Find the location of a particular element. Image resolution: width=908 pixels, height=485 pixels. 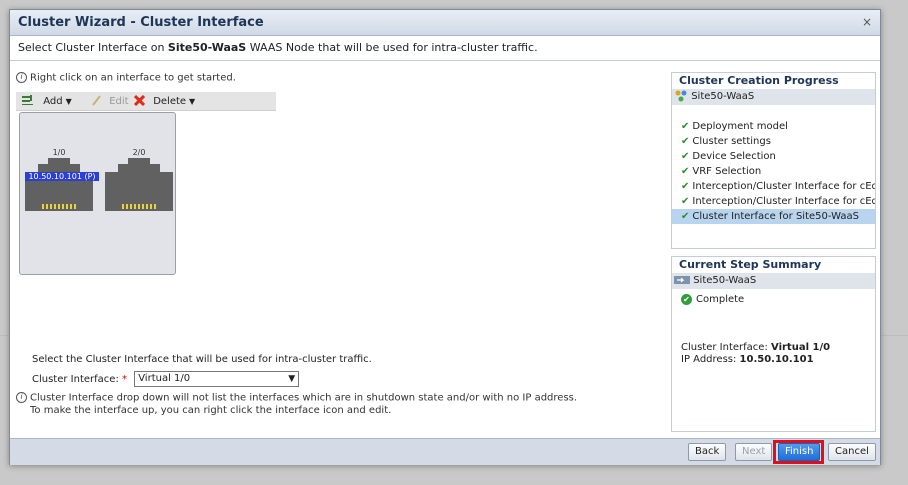

summary-ci-value: Virtual 1/0 is located at coordinates (801, 347).